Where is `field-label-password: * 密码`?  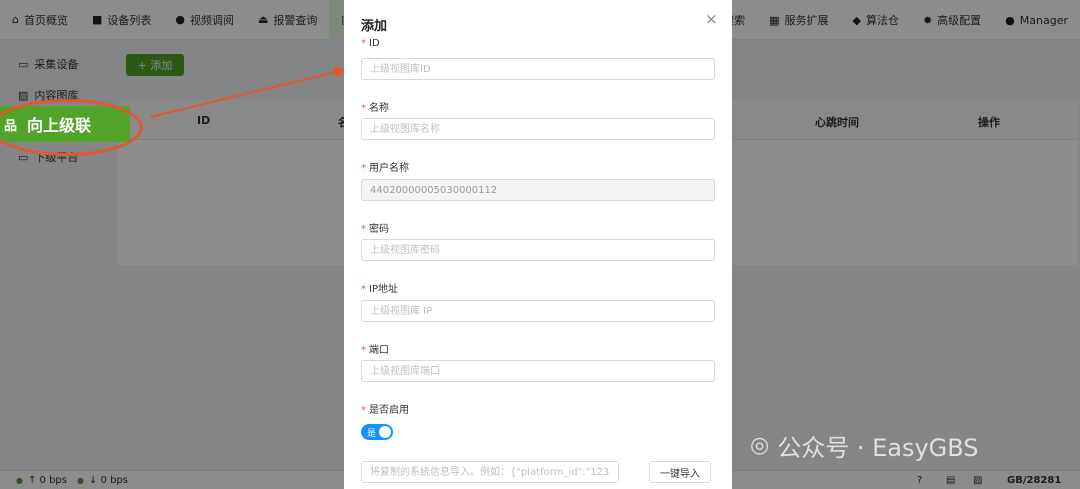
field-label-password: * 密码 is located at coordinates (375, 229).